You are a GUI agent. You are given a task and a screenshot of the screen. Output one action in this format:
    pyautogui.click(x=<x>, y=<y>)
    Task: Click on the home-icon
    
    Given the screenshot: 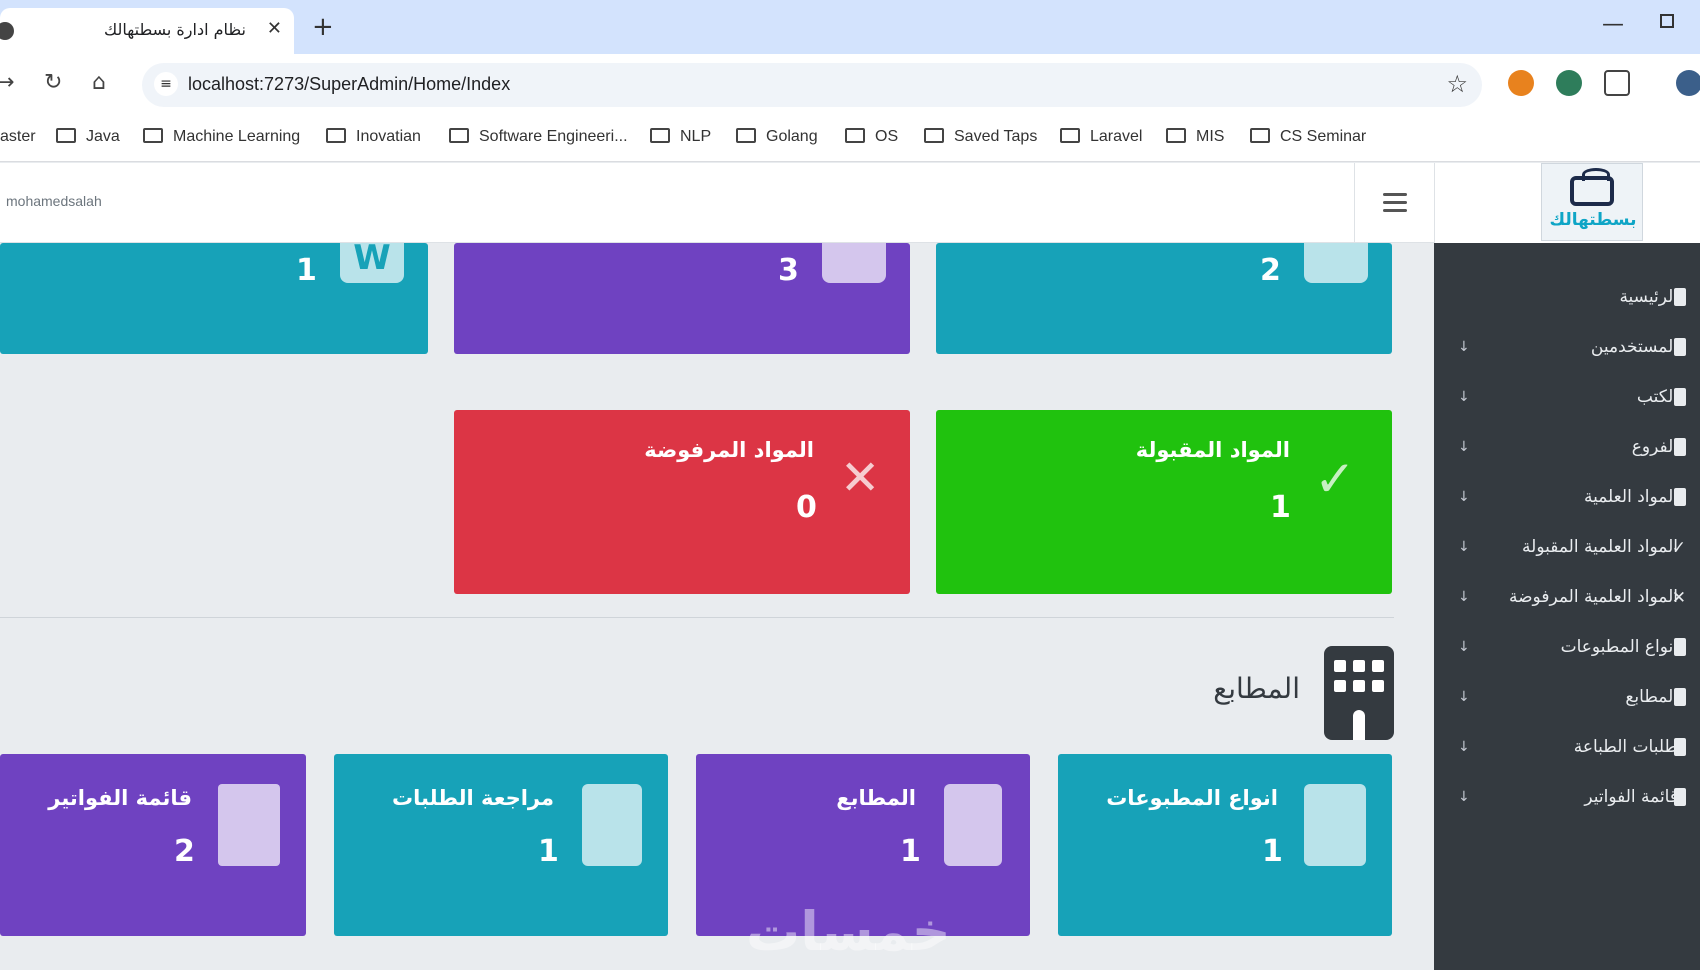 What is the action you would take?
    pyautogui.click(x=1680, y=297)
    